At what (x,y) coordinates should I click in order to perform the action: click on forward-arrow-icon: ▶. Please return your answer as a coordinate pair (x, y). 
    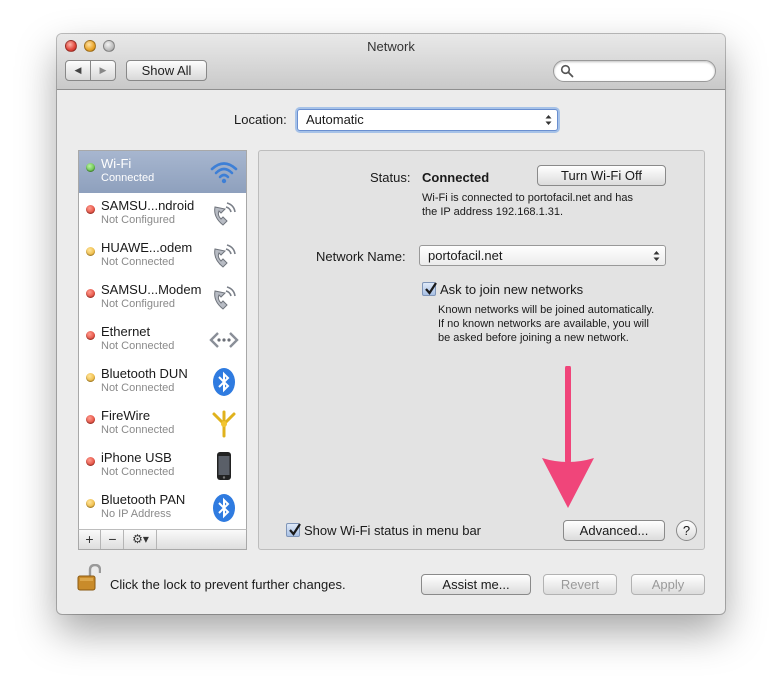
    Looking at the image, I should click on (103, 70).